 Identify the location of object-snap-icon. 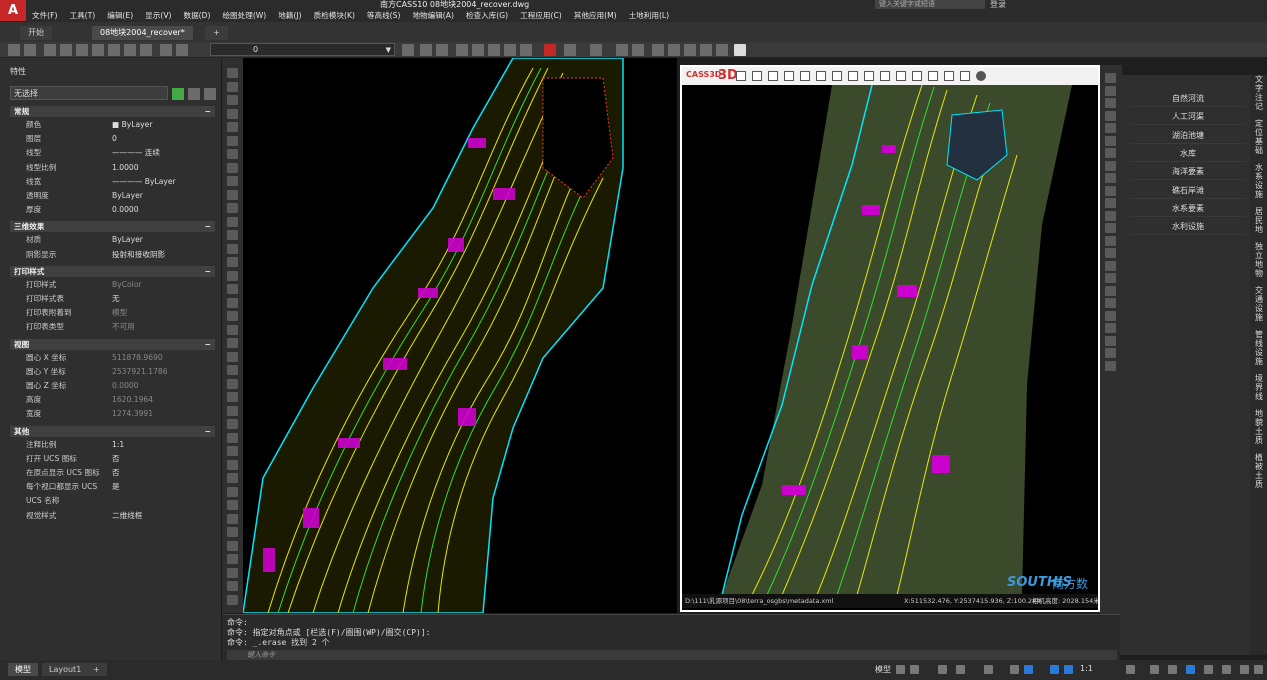
(1014, 669).